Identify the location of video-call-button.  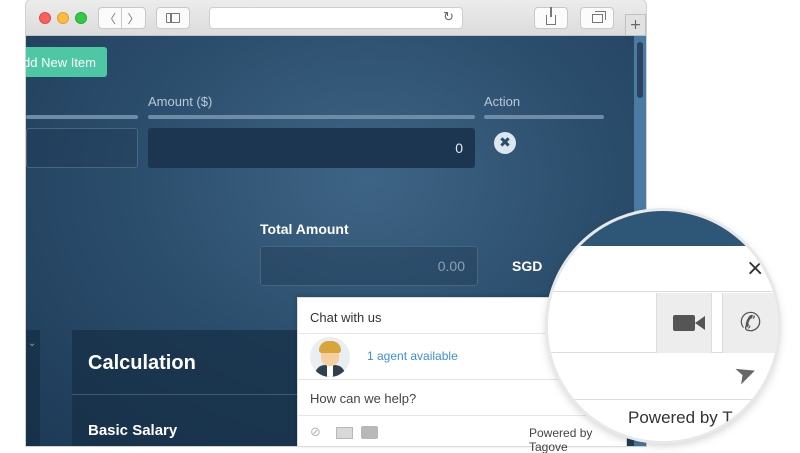
(684, 323).